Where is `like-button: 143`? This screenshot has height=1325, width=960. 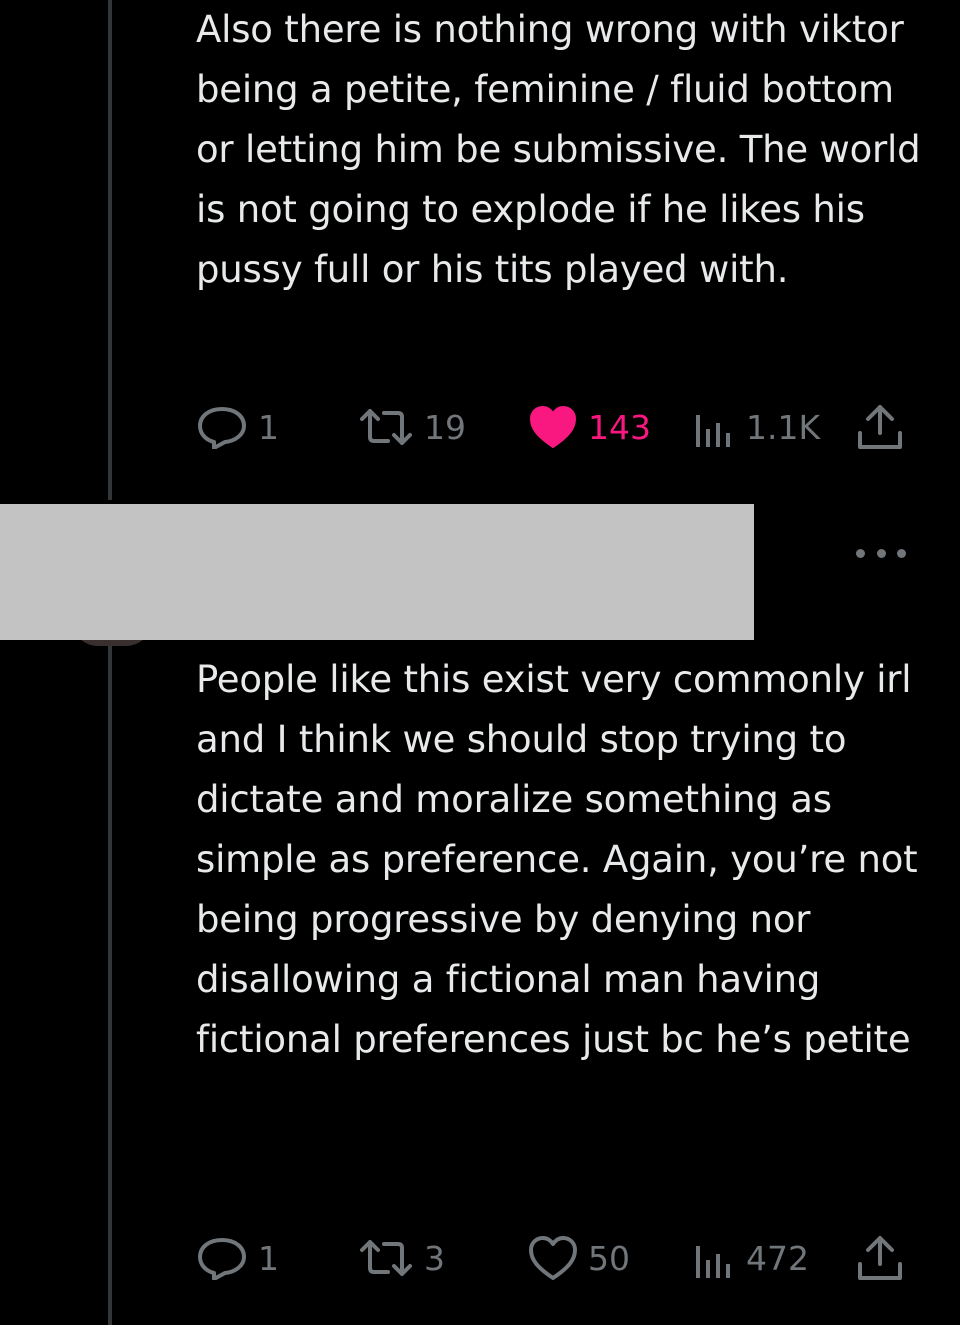
like-button: 143 is located at coordinates (589, 427).